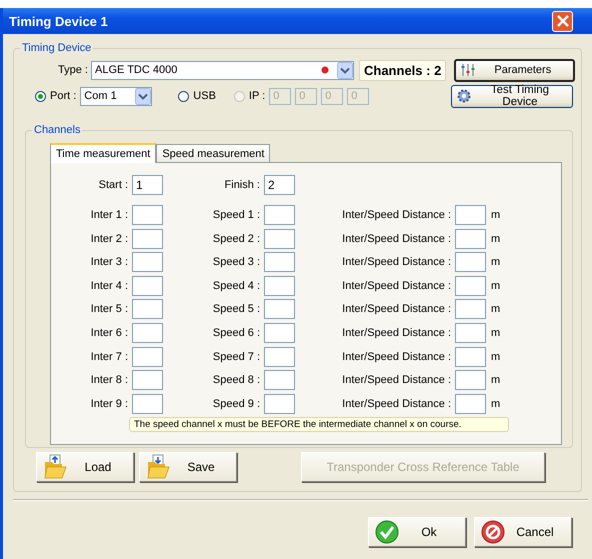 This screenshot has height=559, width=592. Describe the element at coordinates (236, 215) in the screenshot. I see `speed-label: Speed 1 :` at that location.